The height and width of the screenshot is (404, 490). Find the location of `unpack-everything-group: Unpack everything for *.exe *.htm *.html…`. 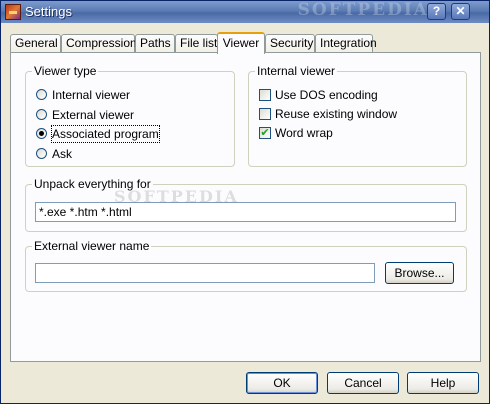

unpack-everything-group: Unpack everything for *.exe *.htm *.html… is located at coordinates (246, 204).